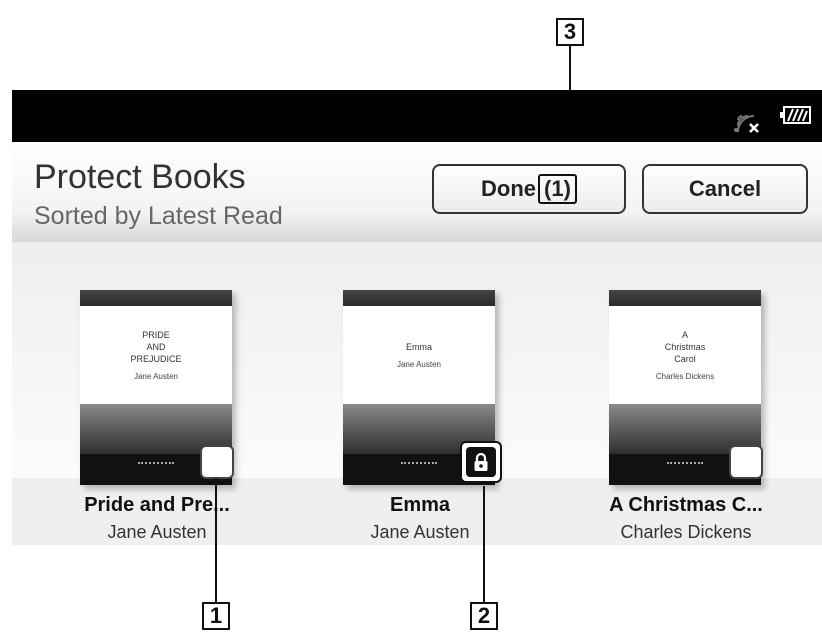 The width and height of the screenshot is (822, 633). What do you see at coordinates (216, 616) in the screenshot?
I see `callout-1: 1` at bounding box center [216, 616].